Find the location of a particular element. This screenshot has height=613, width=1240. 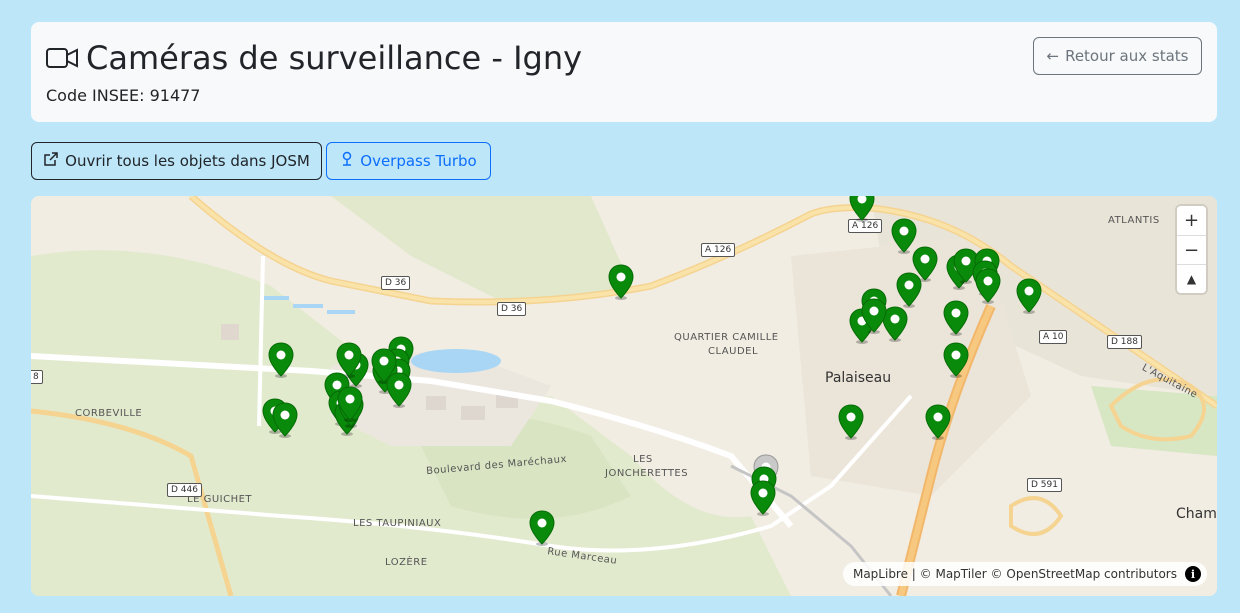

place-label: Cham is located at coordinates (1196, 514).